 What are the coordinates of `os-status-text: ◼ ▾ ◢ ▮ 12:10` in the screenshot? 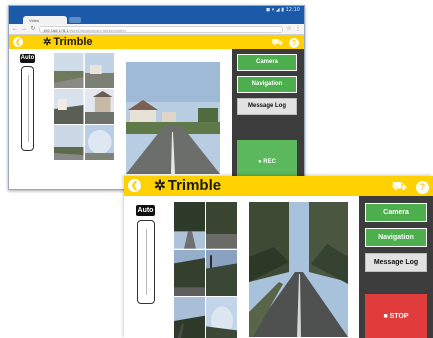 It's located at (282, 10).